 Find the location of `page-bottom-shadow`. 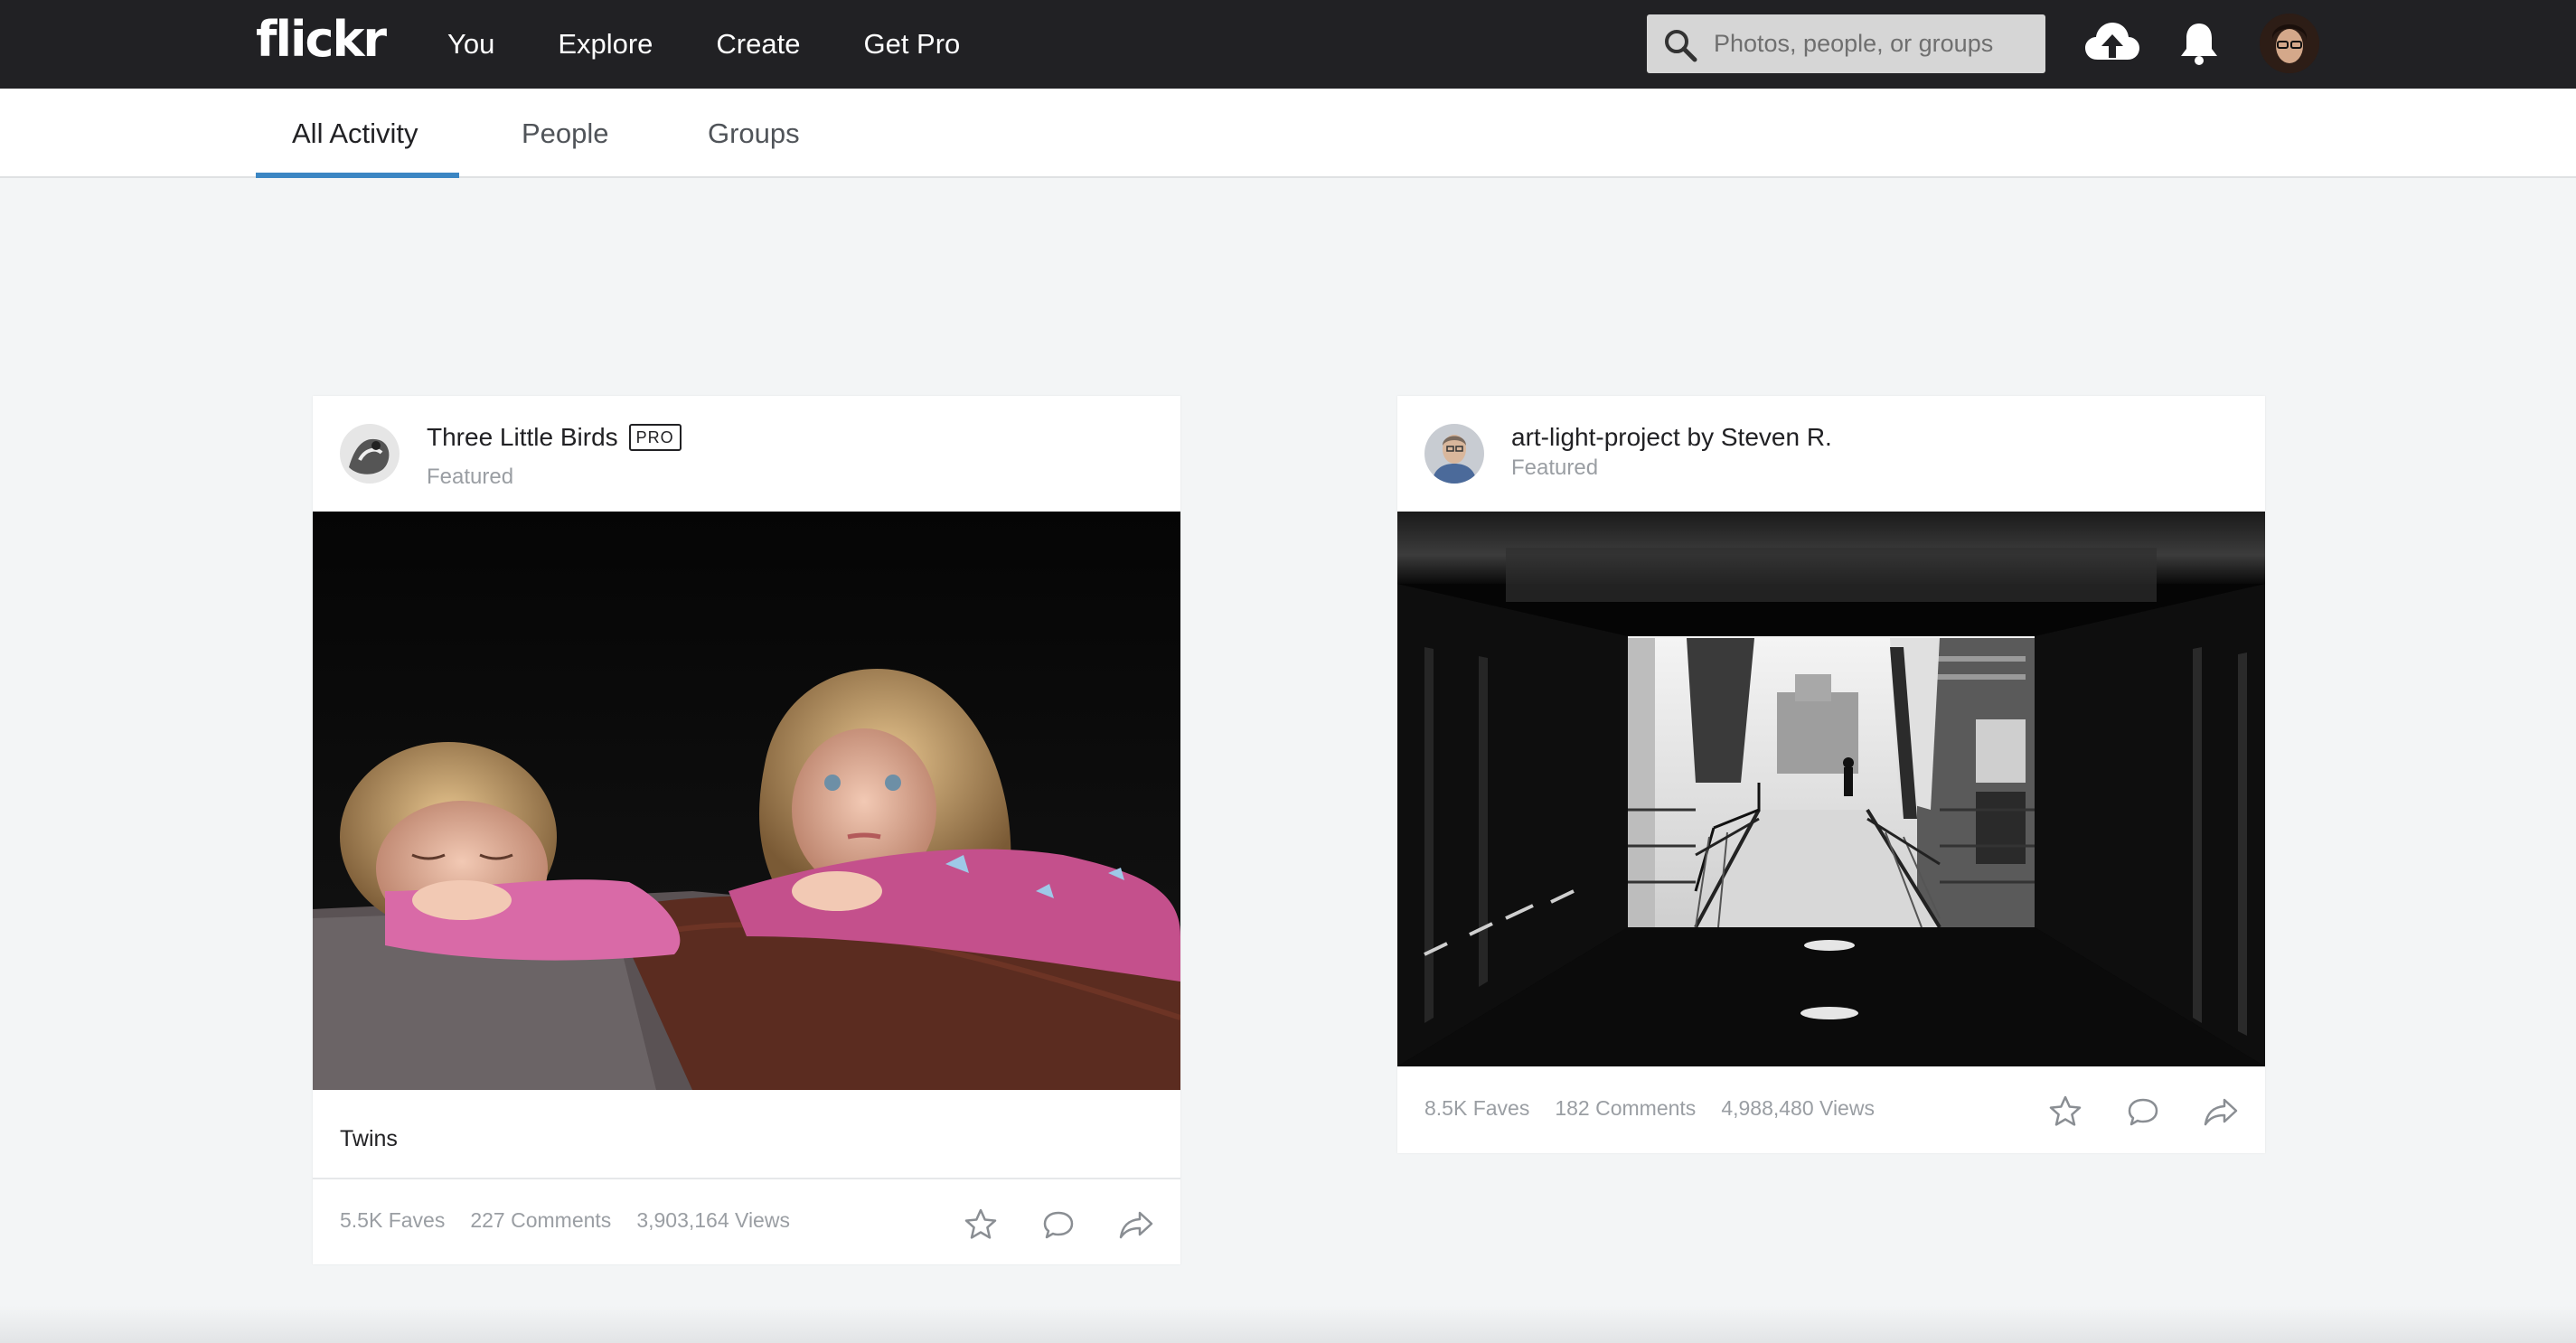

page-bottom-shadow is located at coordinates (1288, 1324).